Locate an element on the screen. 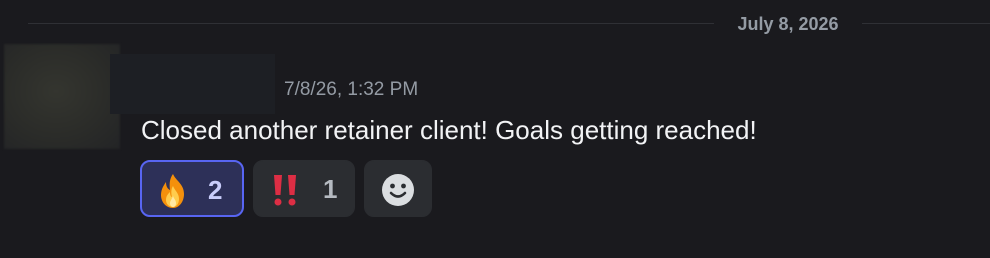  divider-line-left is located at coordinates (371, 23).